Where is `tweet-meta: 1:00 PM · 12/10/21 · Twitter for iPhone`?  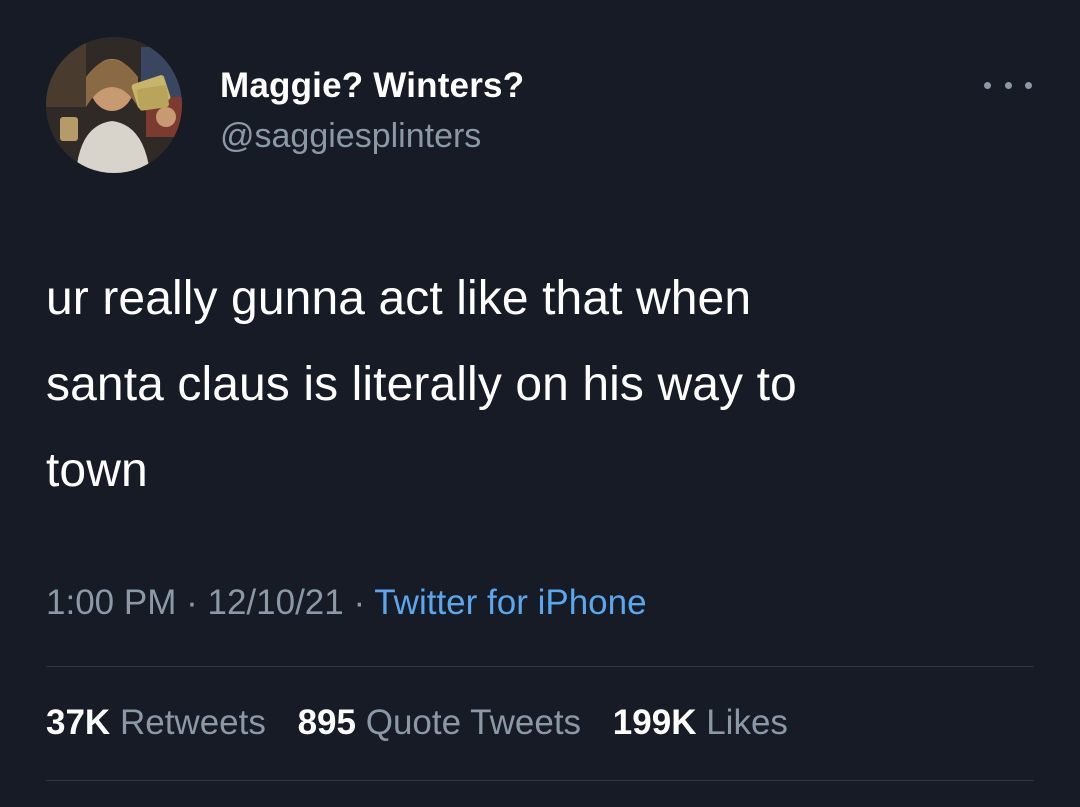 tweet-meta: 1:00 PM · 12/10/21 · Twitter for iPhone is located at coordinates (346, 603).